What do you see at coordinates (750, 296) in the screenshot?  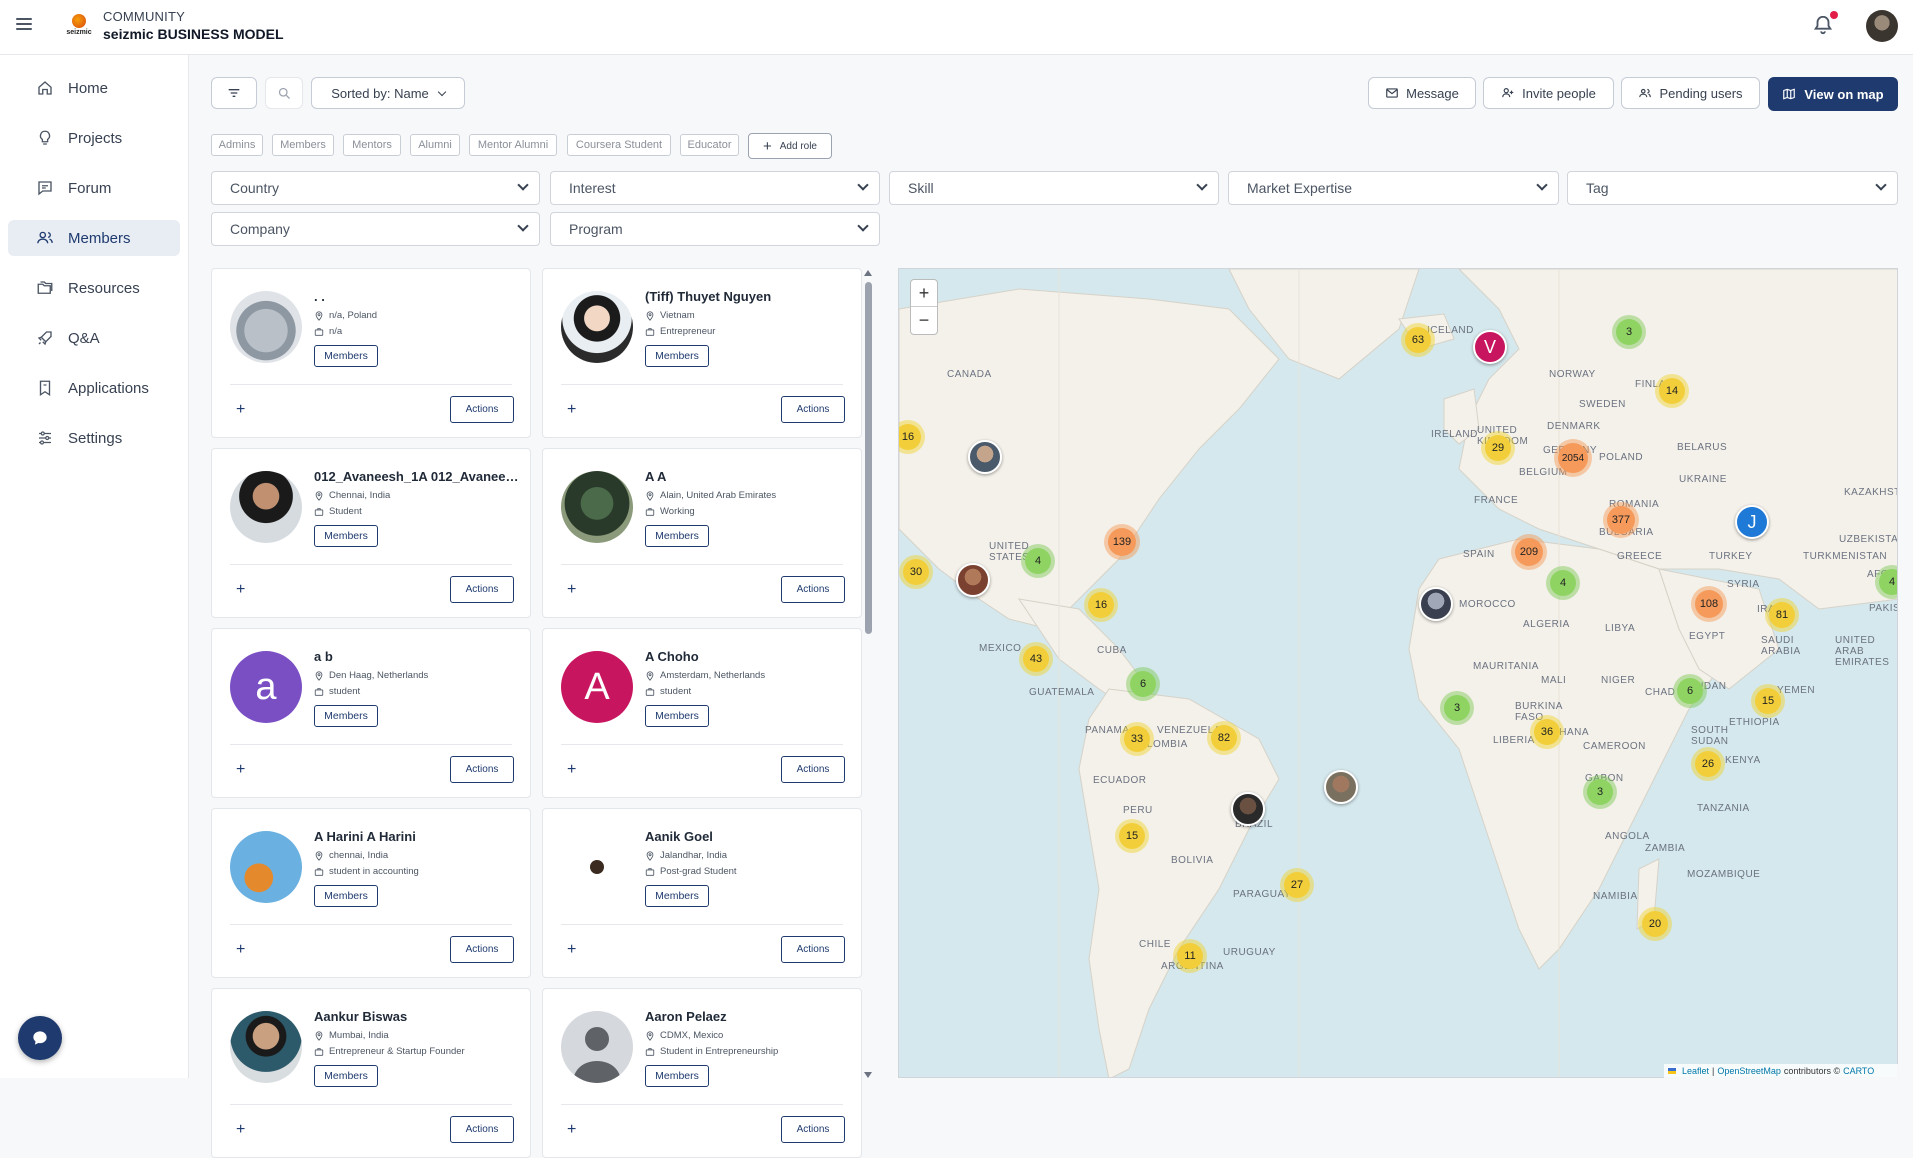 I see `member-name: (Tiff) Thuyet Nguyen` at bounding box center [750, 296].